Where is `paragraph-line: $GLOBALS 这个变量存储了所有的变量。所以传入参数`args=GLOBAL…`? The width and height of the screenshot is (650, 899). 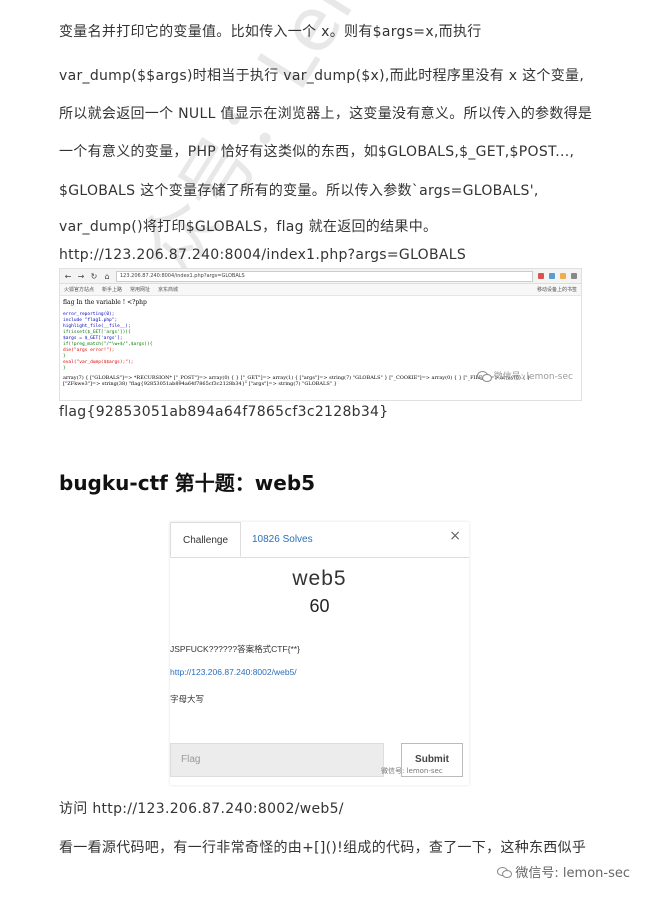
paragraph-line: $GLOBALS 这个变量存储了所有的变量。所以传入参数`args=GLOBAL… is located at coordinates (299, 191).